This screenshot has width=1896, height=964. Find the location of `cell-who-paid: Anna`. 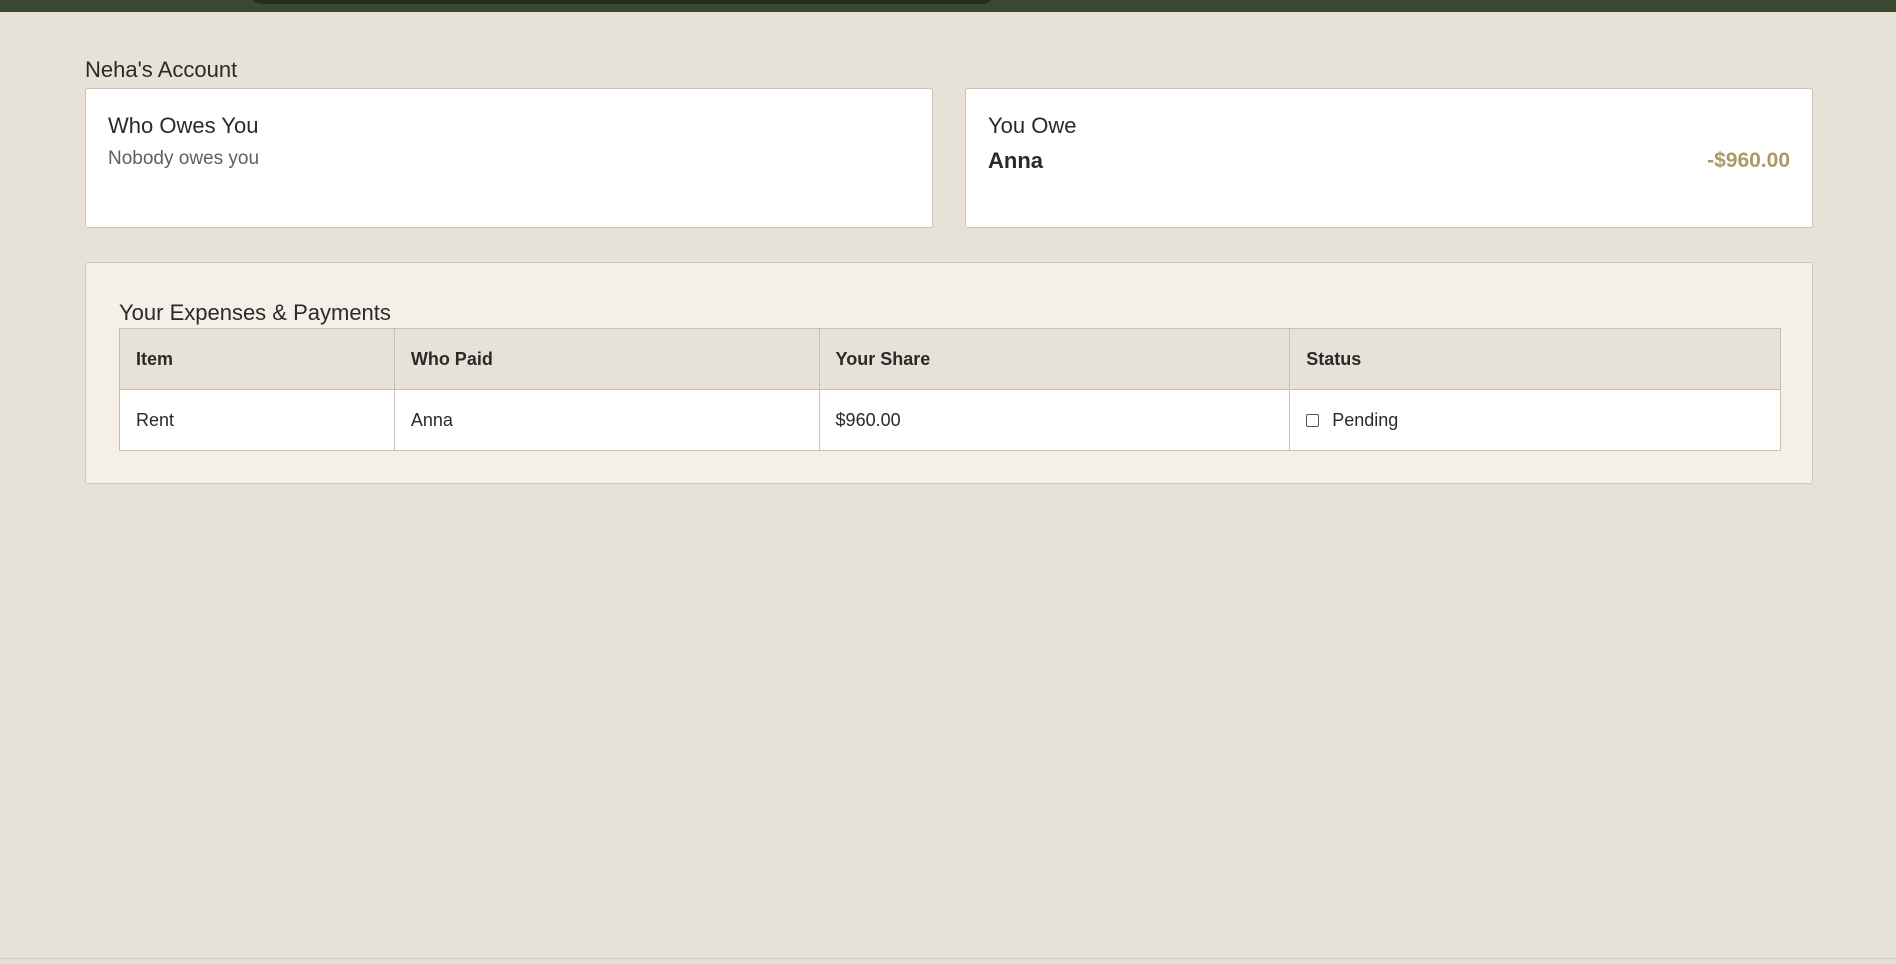

cell-who-paid: Anna is located at coordinates (606, 420).